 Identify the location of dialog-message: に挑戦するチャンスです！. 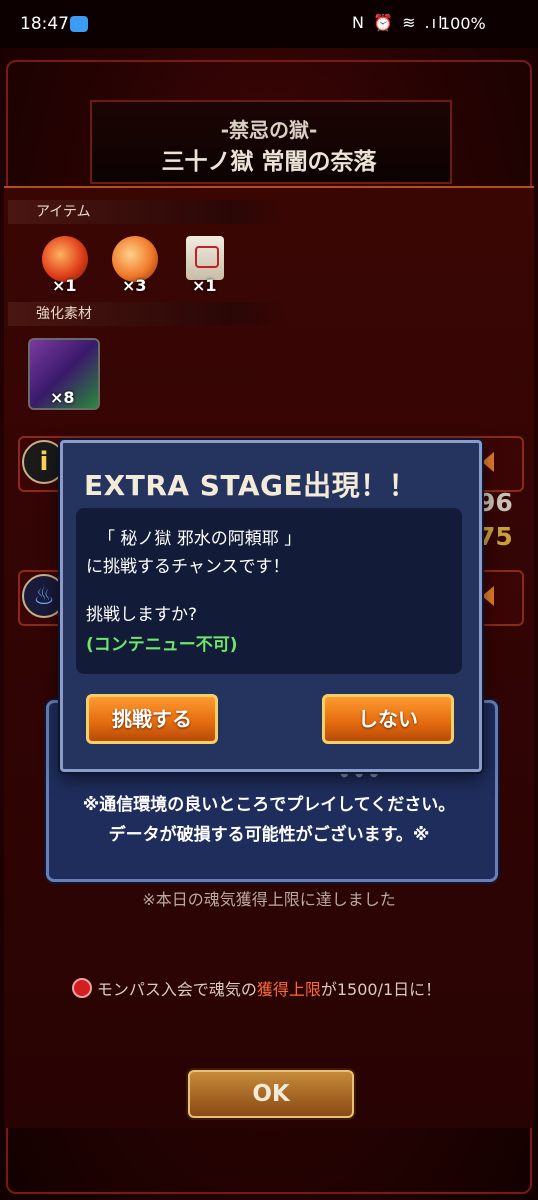
(188, 567).